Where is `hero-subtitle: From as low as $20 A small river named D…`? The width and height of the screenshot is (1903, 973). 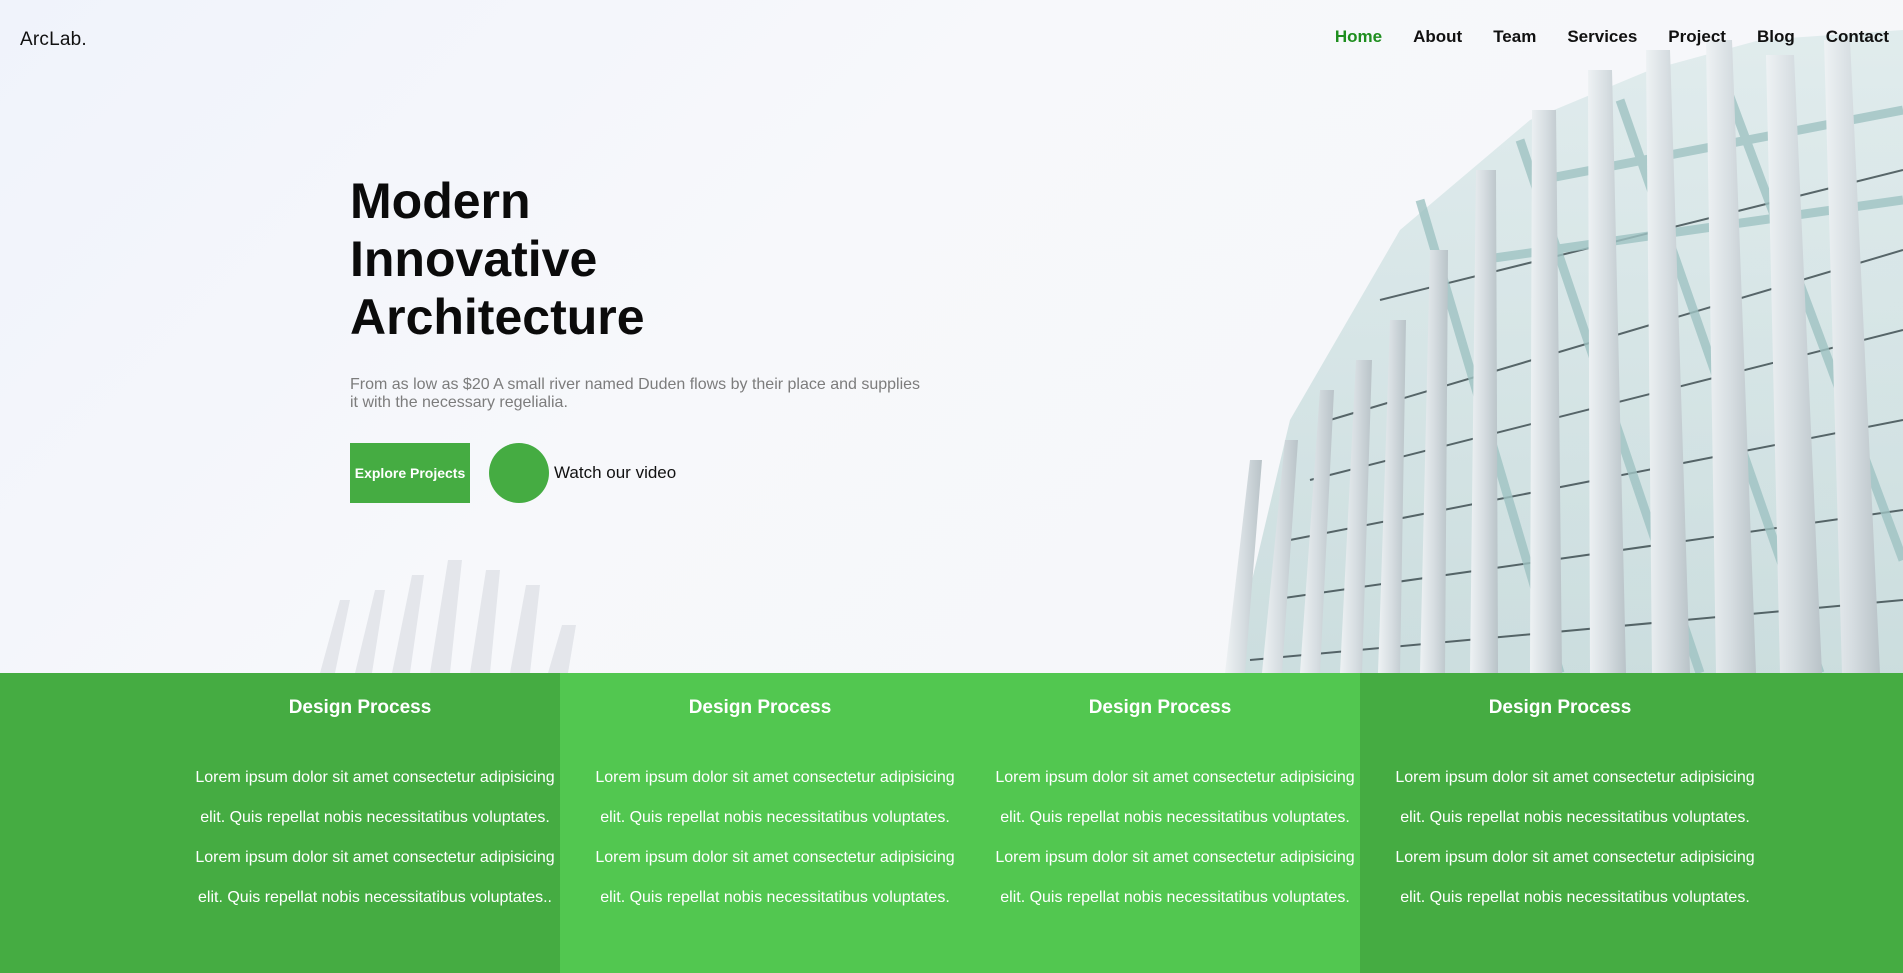 hero-subtitle: From as low as $20 A small river named D… is located at coordinates (635, 393).